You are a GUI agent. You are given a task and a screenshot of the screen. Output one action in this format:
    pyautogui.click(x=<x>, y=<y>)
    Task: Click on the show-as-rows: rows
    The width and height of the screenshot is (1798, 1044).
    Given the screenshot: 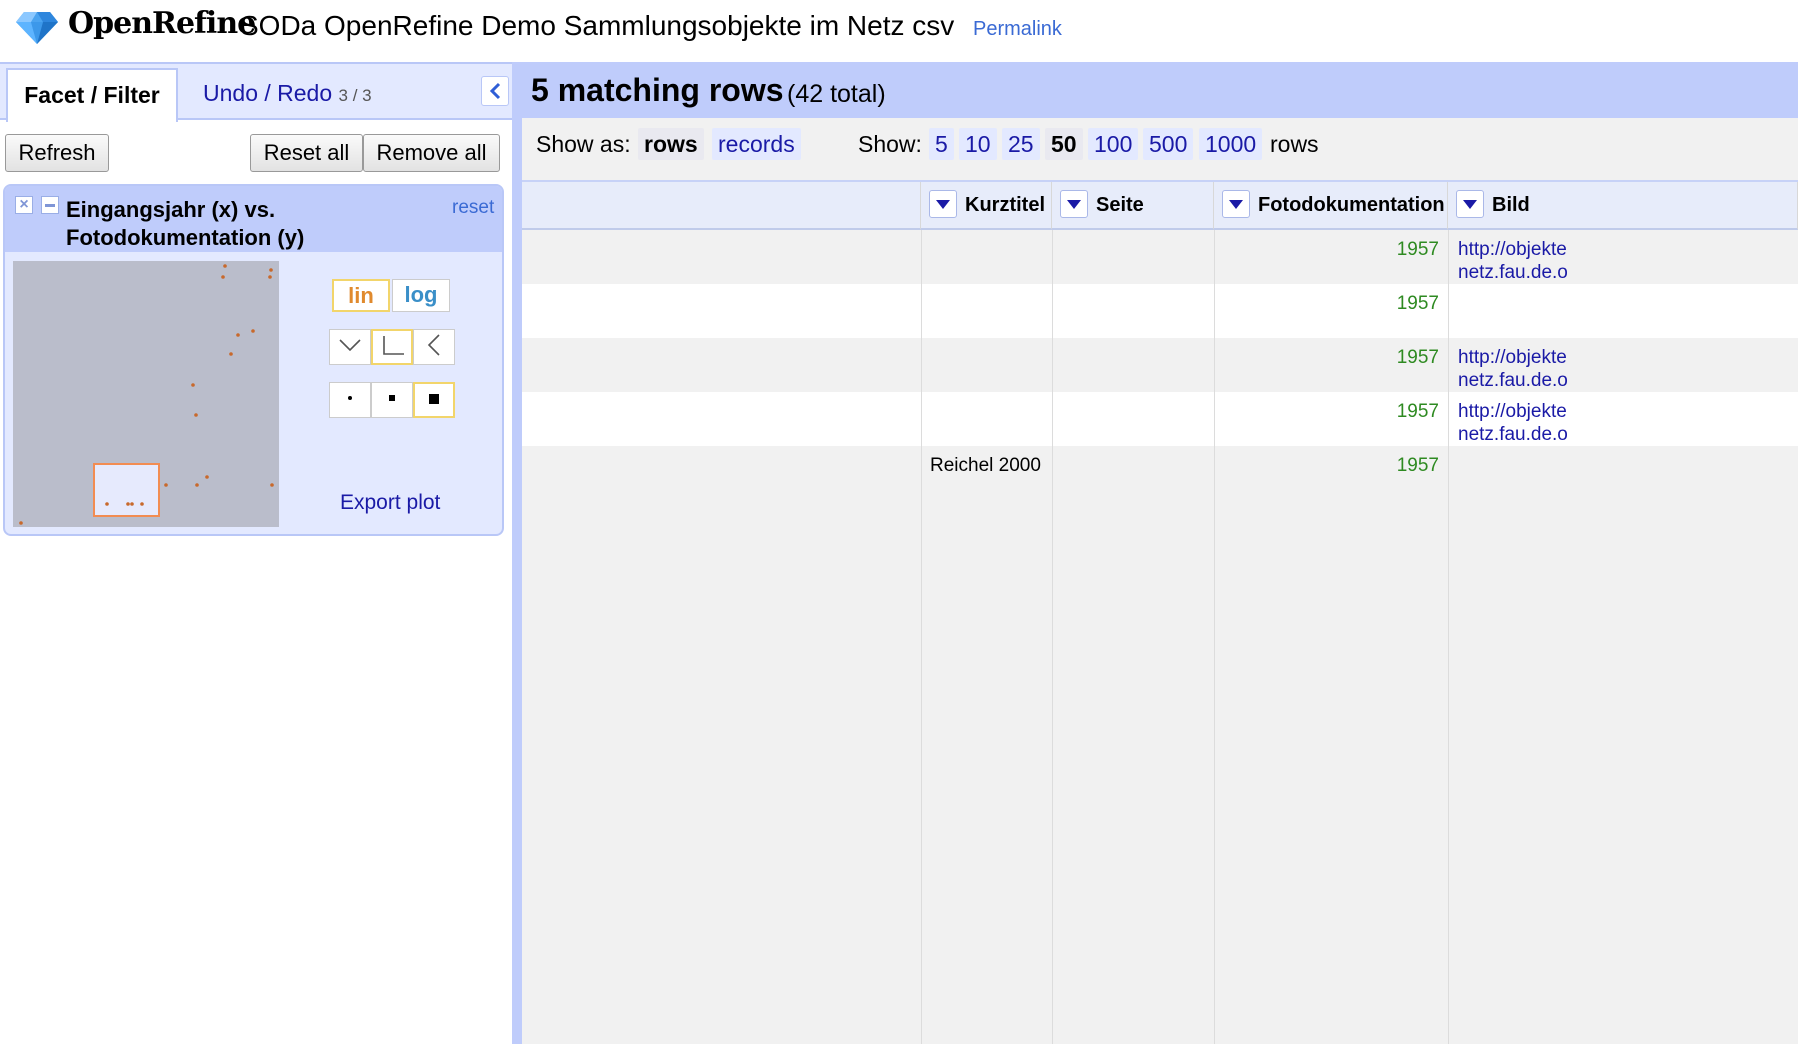 What is the action you would take?
    pyautogui.click(x=671, y=144)
    